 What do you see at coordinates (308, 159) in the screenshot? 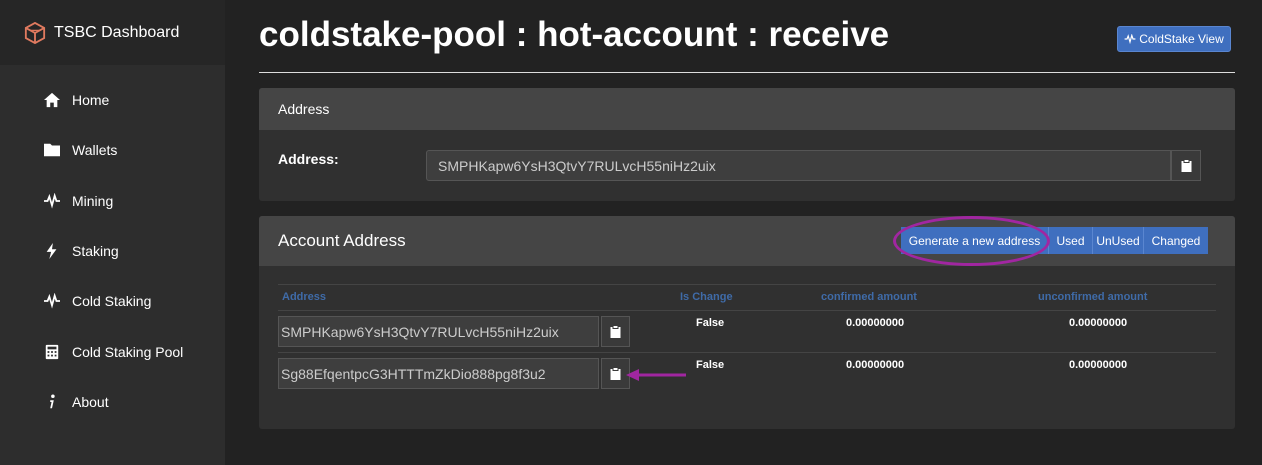
I see `address-label: Address:` at bounding box center [308, 159].